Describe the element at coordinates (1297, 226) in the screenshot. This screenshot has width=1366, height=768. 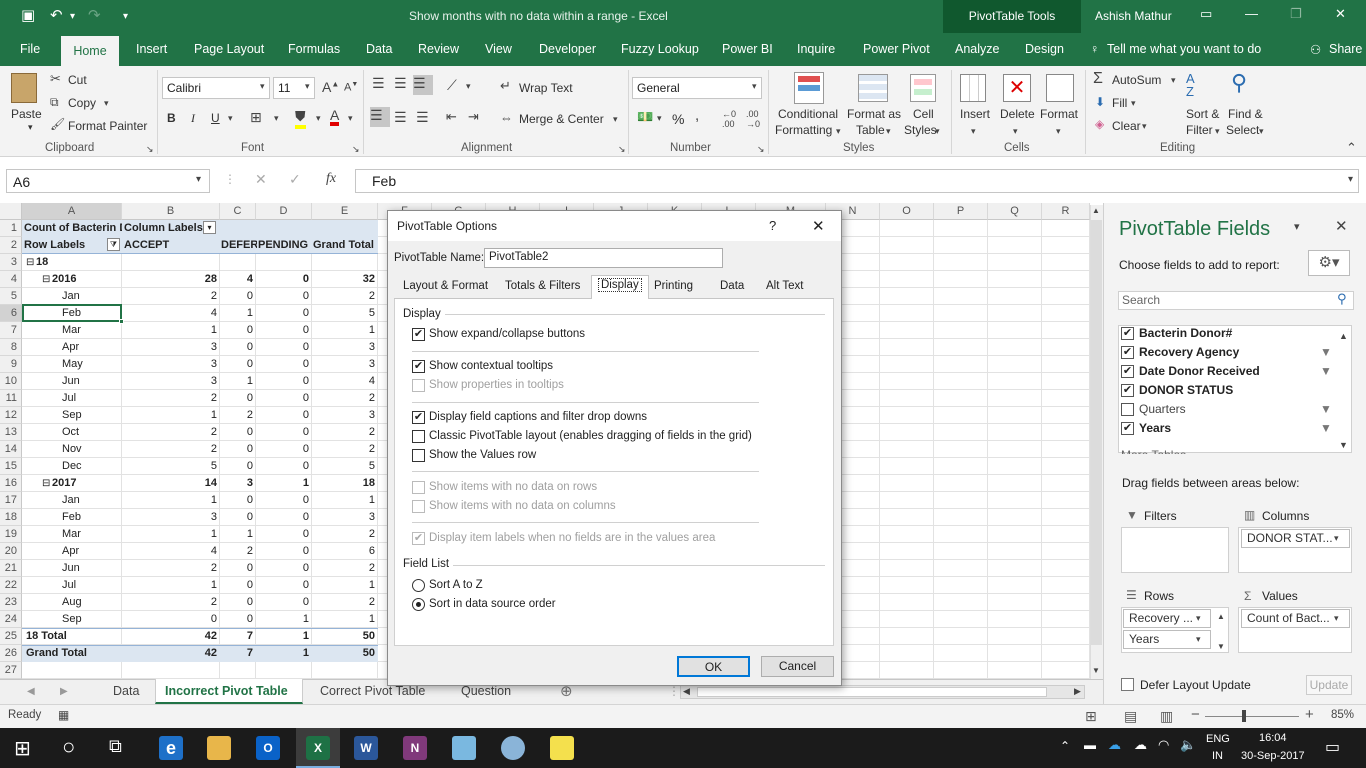
I see `pane-options-dropdown-icon: ▾` at that location.